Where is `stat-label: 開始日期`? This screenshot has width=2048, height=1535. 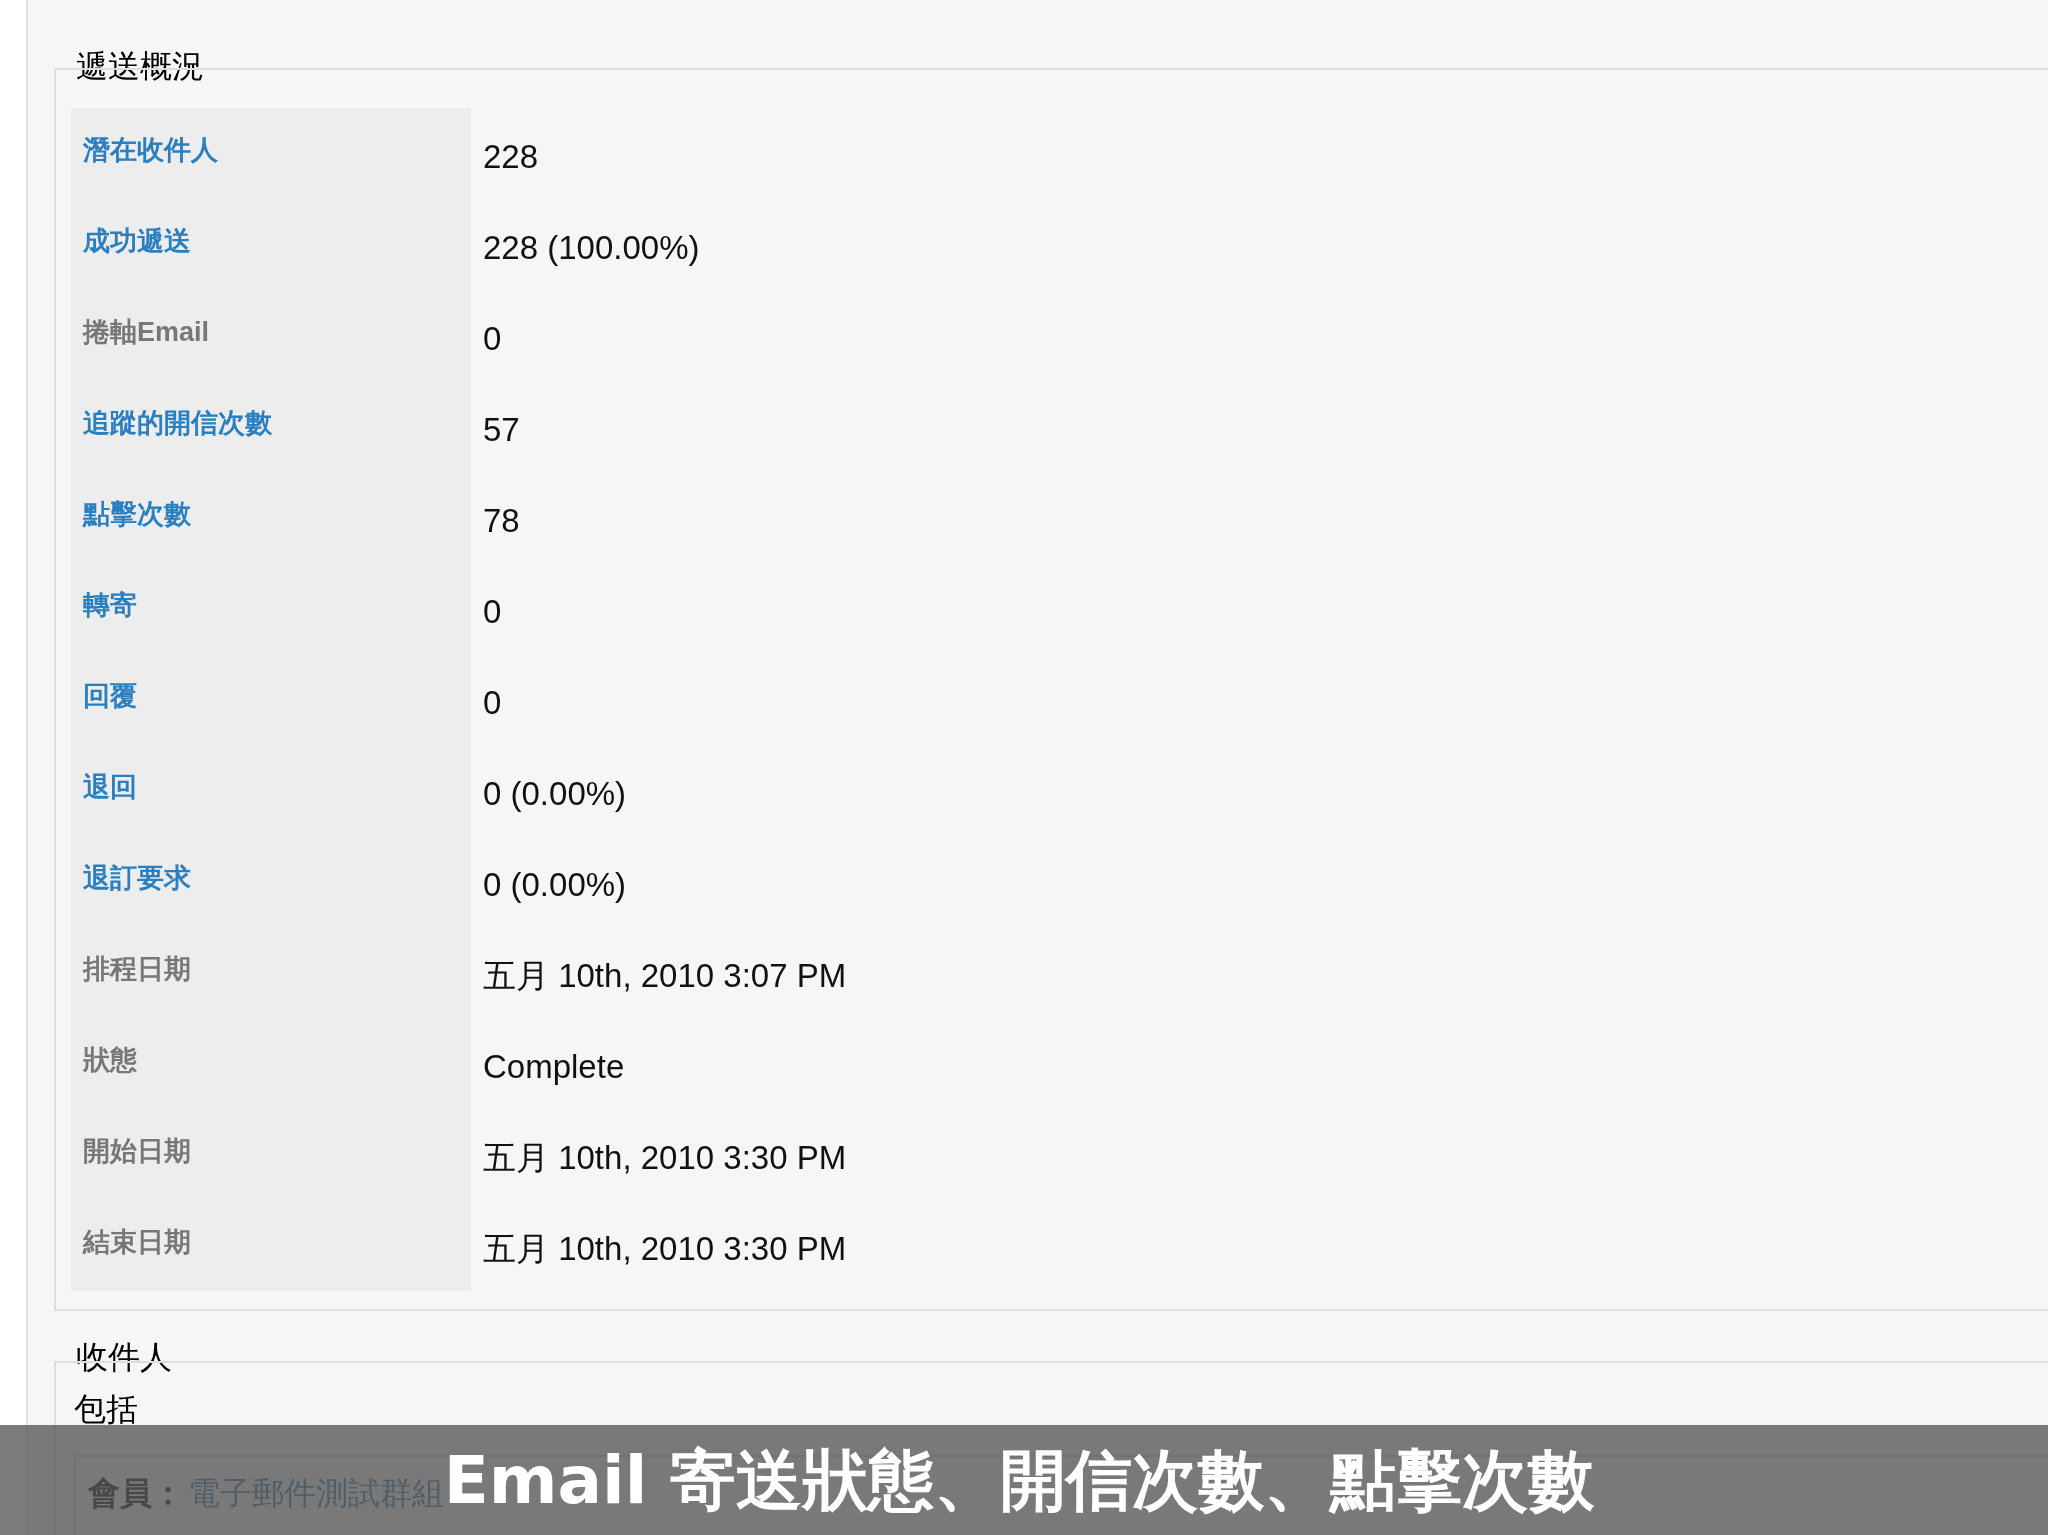
stat-label: 開始日期 is located at coordinates (137, 1151).